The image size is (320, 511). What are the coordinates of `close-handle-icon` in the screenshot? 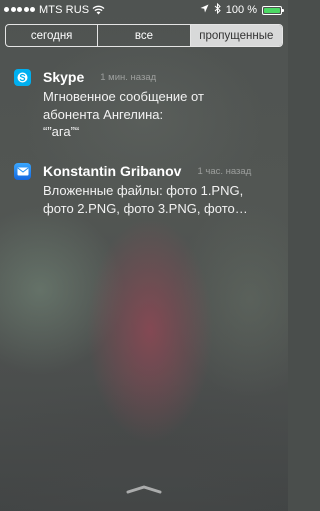 It's located at (144, 490).